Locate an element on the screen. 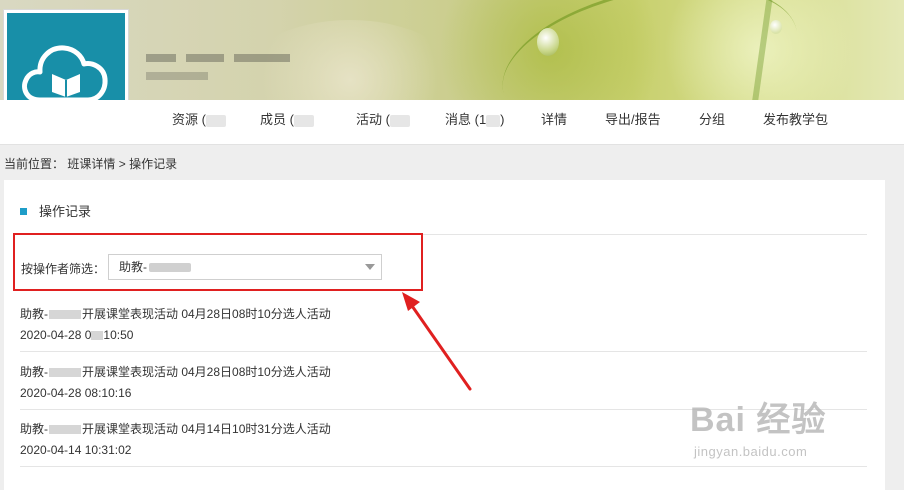 The width and height of the screenshot is (904, 490). tab-resources: 资源 ( is located at coordinates (199, 122).